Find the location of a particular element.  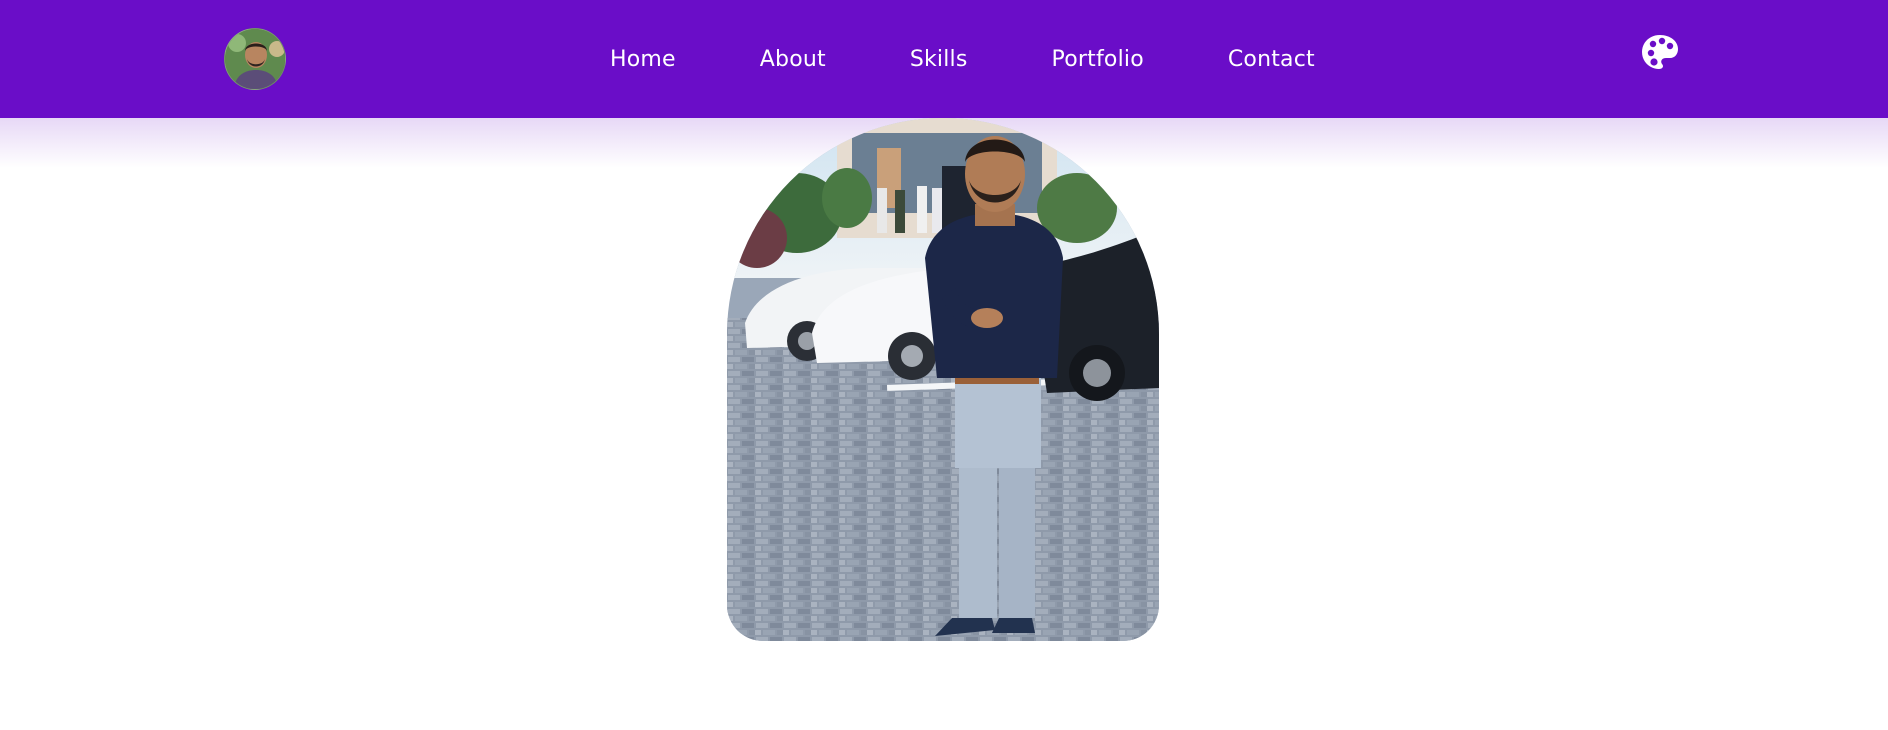

palette-icon is located at coordinates (1660, 52).